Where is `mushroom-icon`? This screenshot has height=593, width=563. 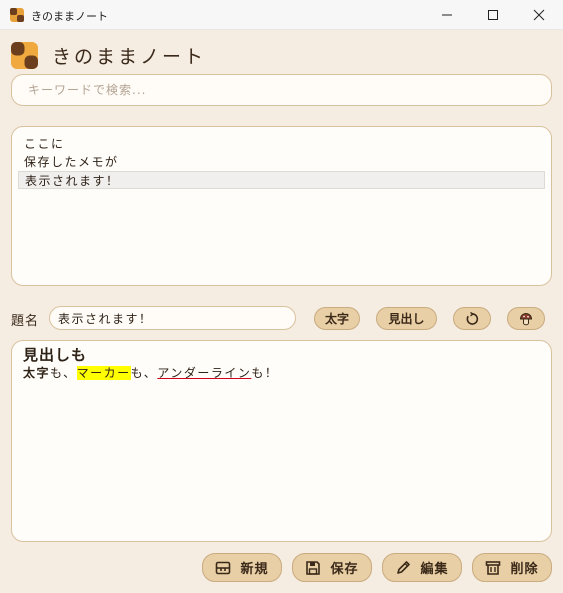 mushroom-icon is located at coordinates (526, 318).